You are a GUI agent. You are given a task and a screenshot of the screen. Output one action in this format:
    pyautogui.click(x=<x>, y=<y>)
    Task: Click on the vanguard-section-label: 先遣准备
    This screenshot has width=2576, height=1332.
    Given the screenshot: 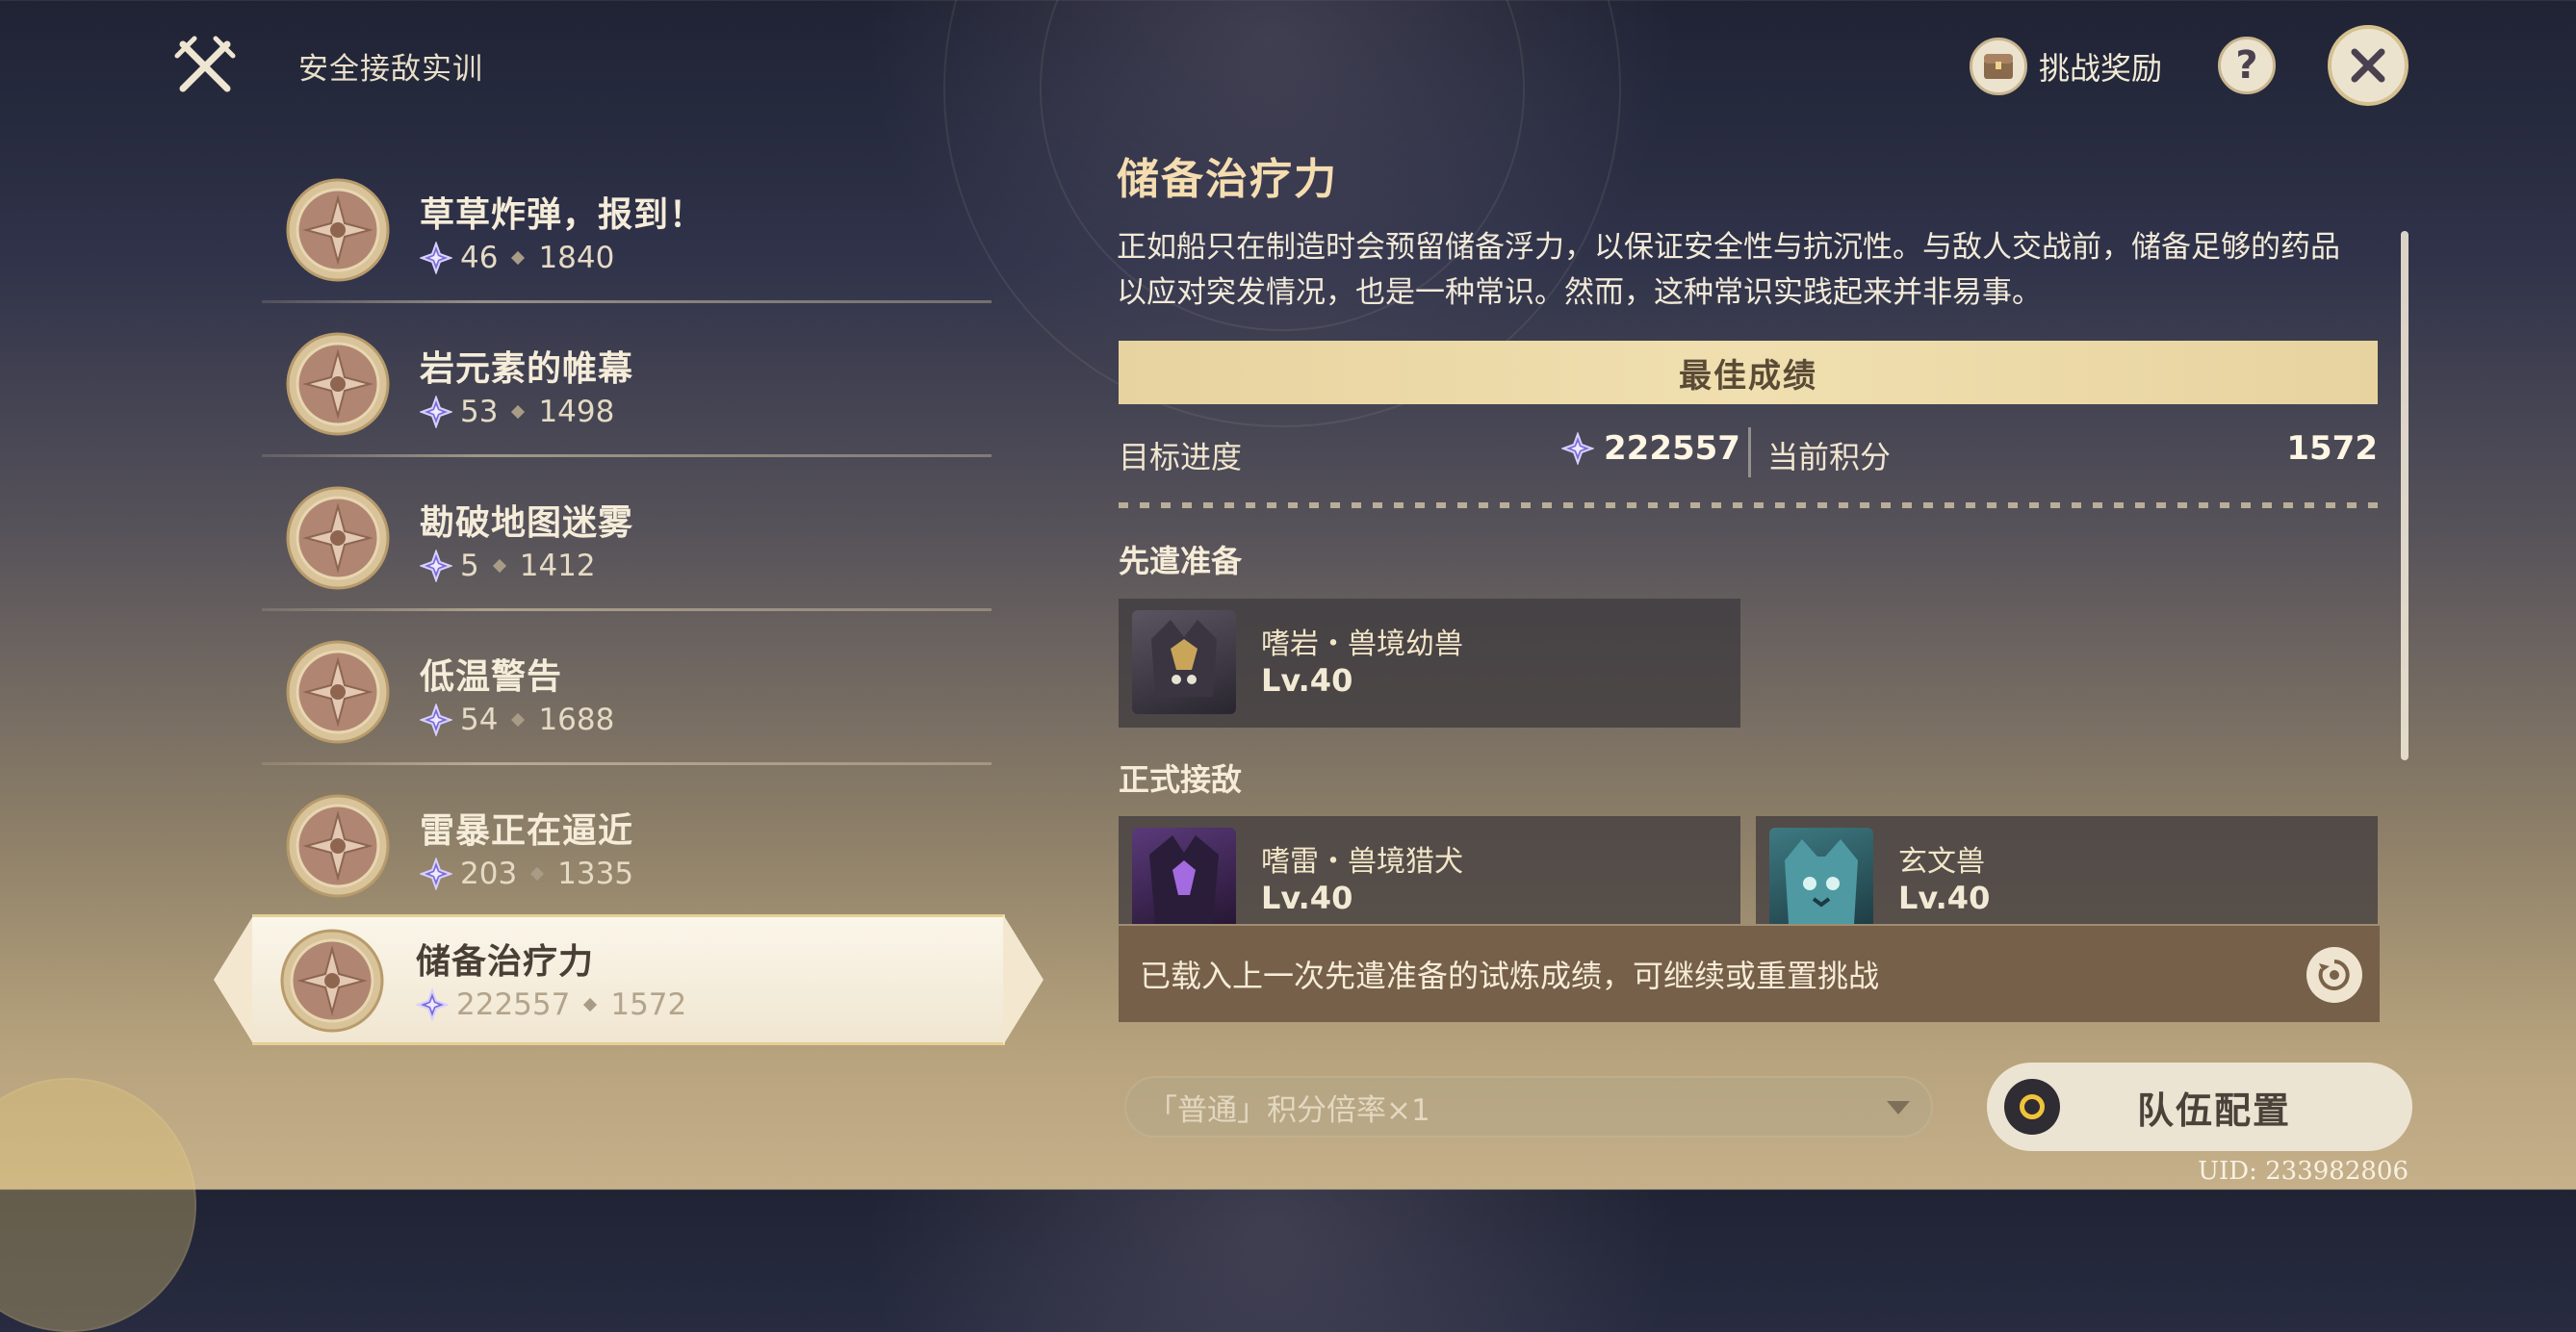 What is the action you would take?
    pyautogui.click(x=1181, y=561)
    